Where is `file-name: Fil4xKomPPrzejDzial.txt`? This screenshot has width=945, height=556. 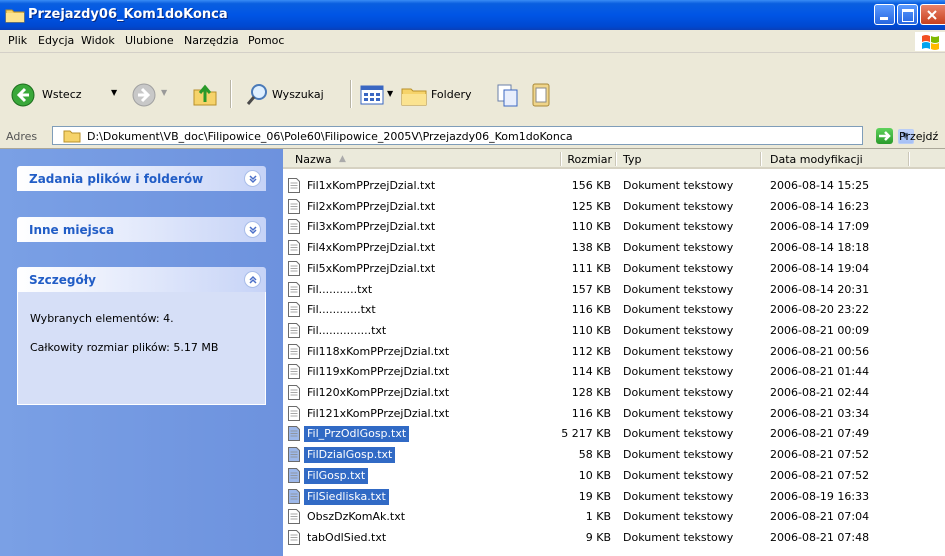 file-name: Fil4xKomPPrzejDzial.txt is located at coordinates (371, 248).